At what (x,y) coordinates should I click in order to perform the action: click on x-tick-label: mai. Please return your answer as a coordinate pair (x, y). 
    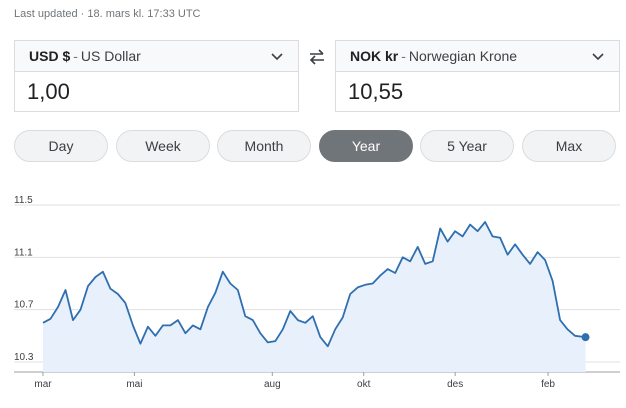
    Looking at the image, I should click on (134, 384).